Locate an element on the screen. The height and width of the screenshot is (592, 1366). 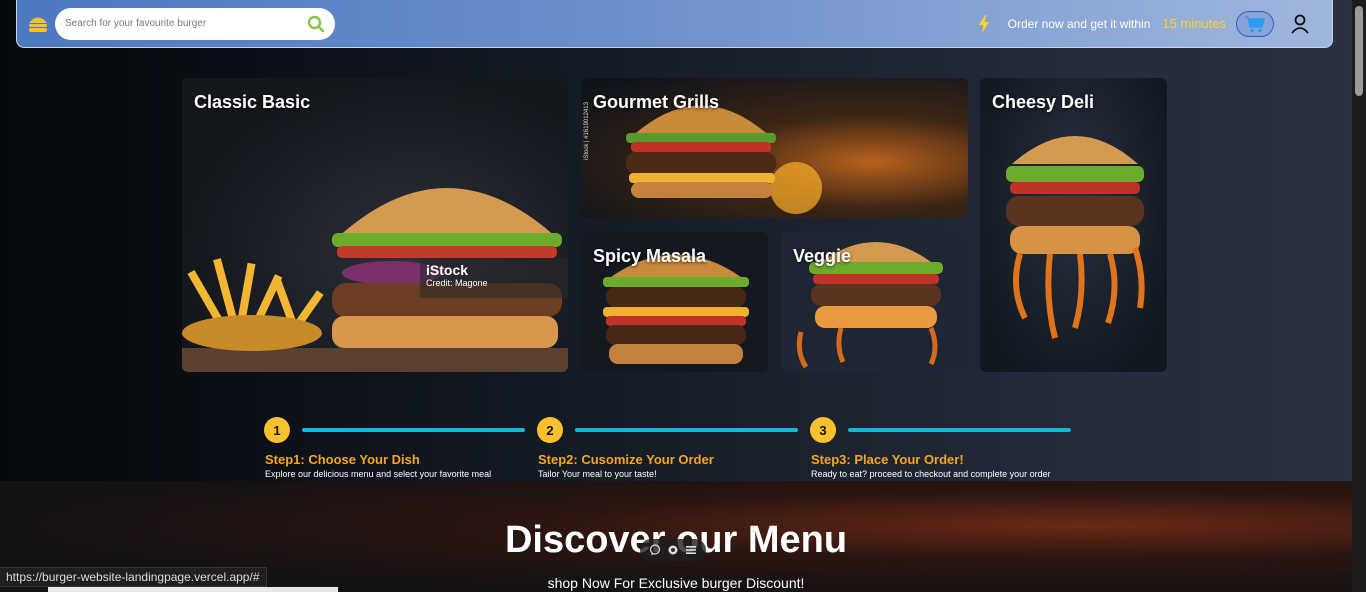
search-bar is located at coordinates (195, 23).